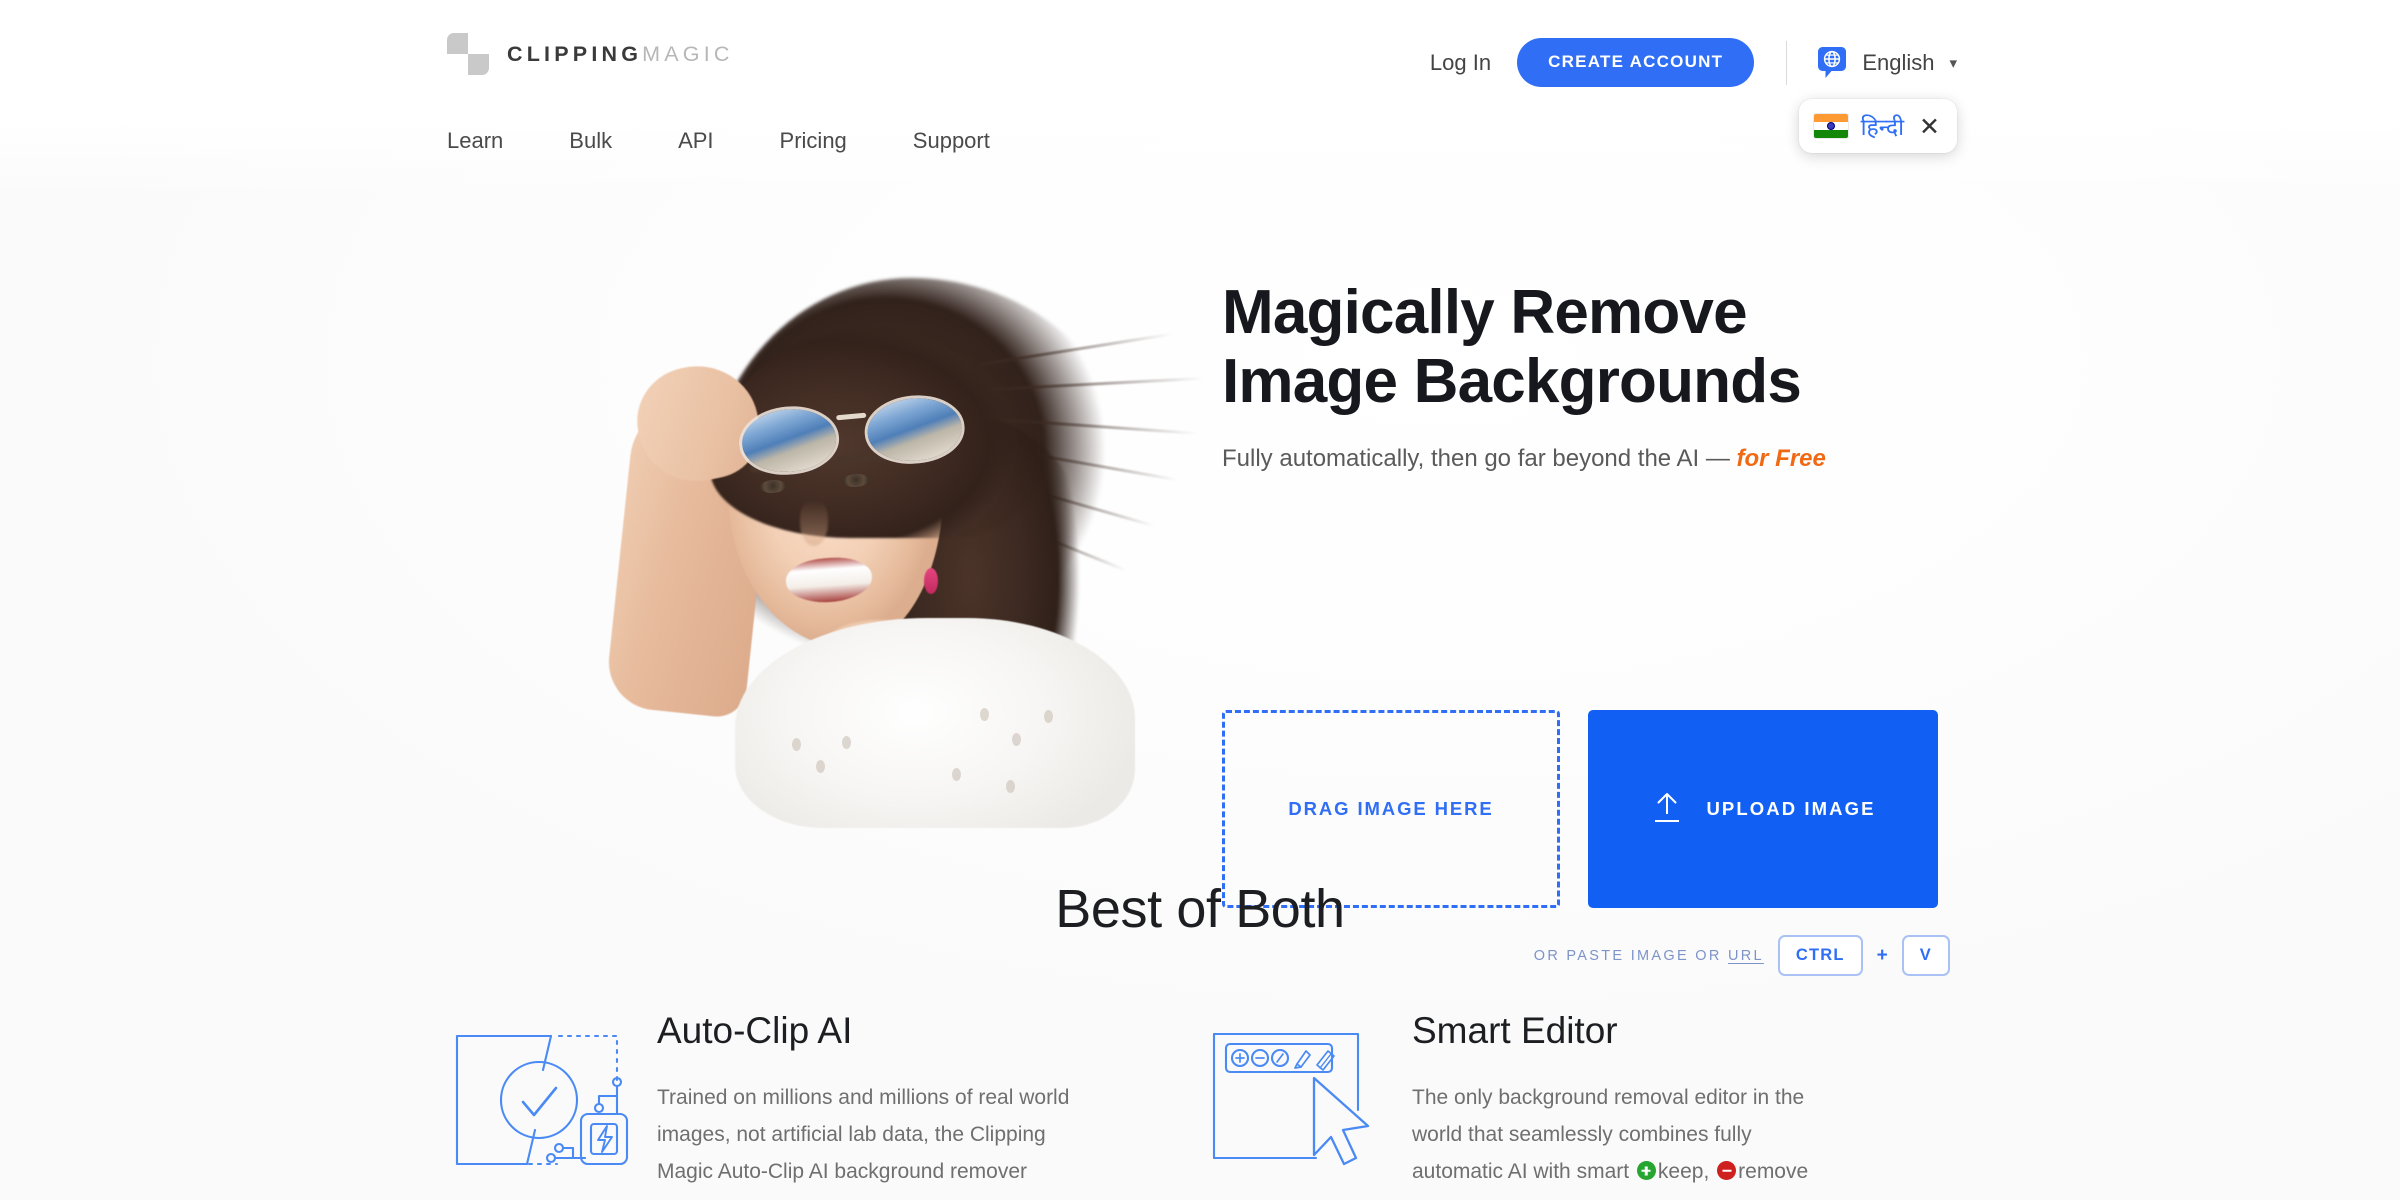 The height and width of the screenshot is (1200, 2400). Describe the element at coordinates (1667, 809) in the screenshot. I see `upload-arrow-icon` at that location.